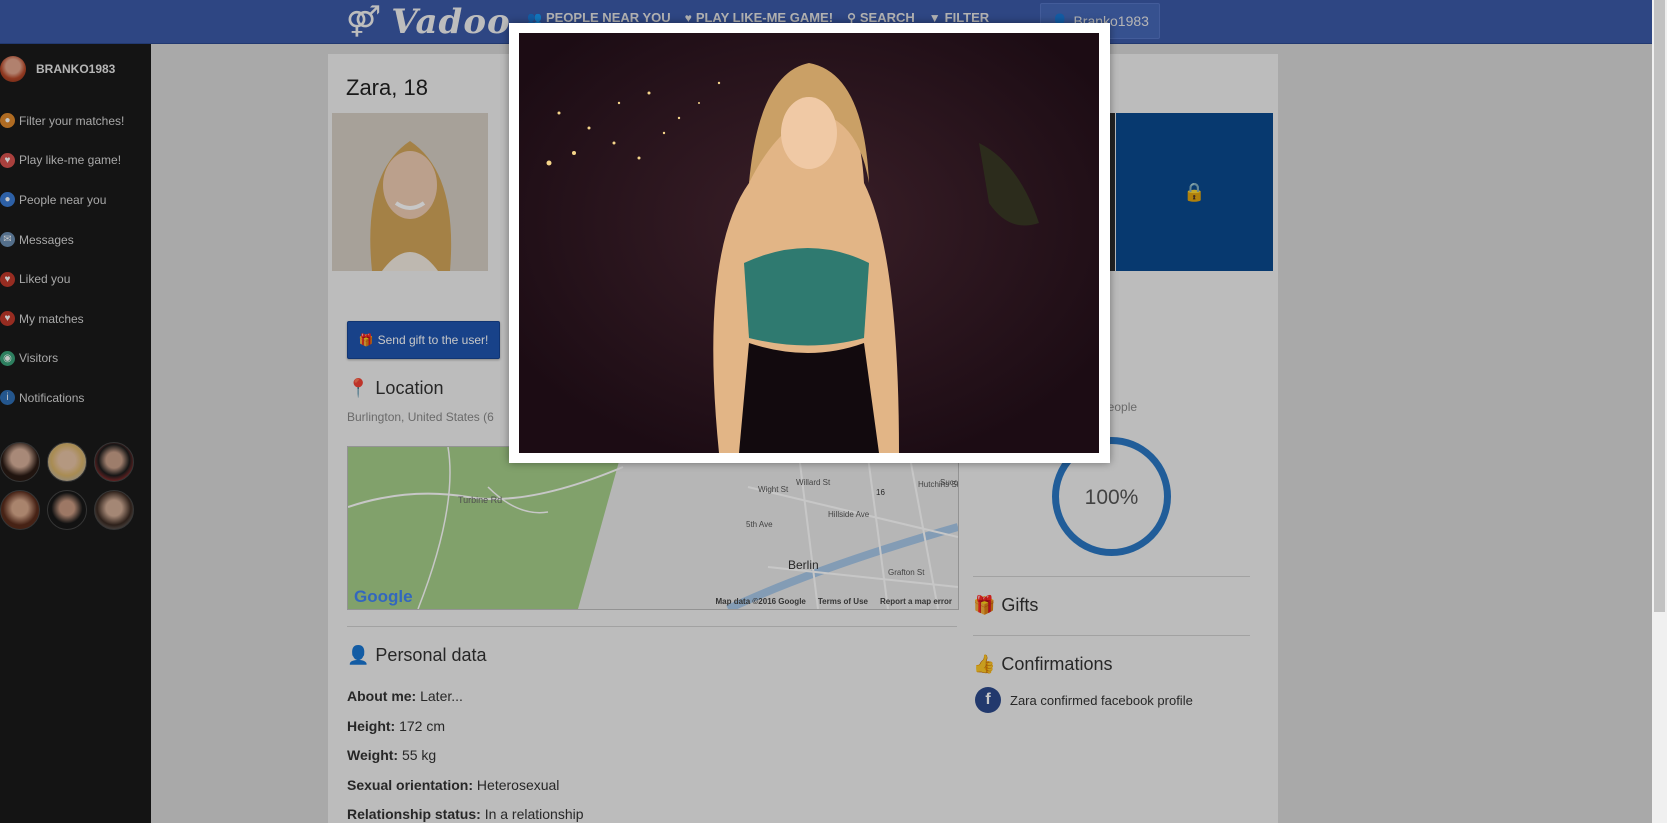 The width and height of the screenshot is (1667, 823). I want to click on page-scrollbar, so click(1659, 411).